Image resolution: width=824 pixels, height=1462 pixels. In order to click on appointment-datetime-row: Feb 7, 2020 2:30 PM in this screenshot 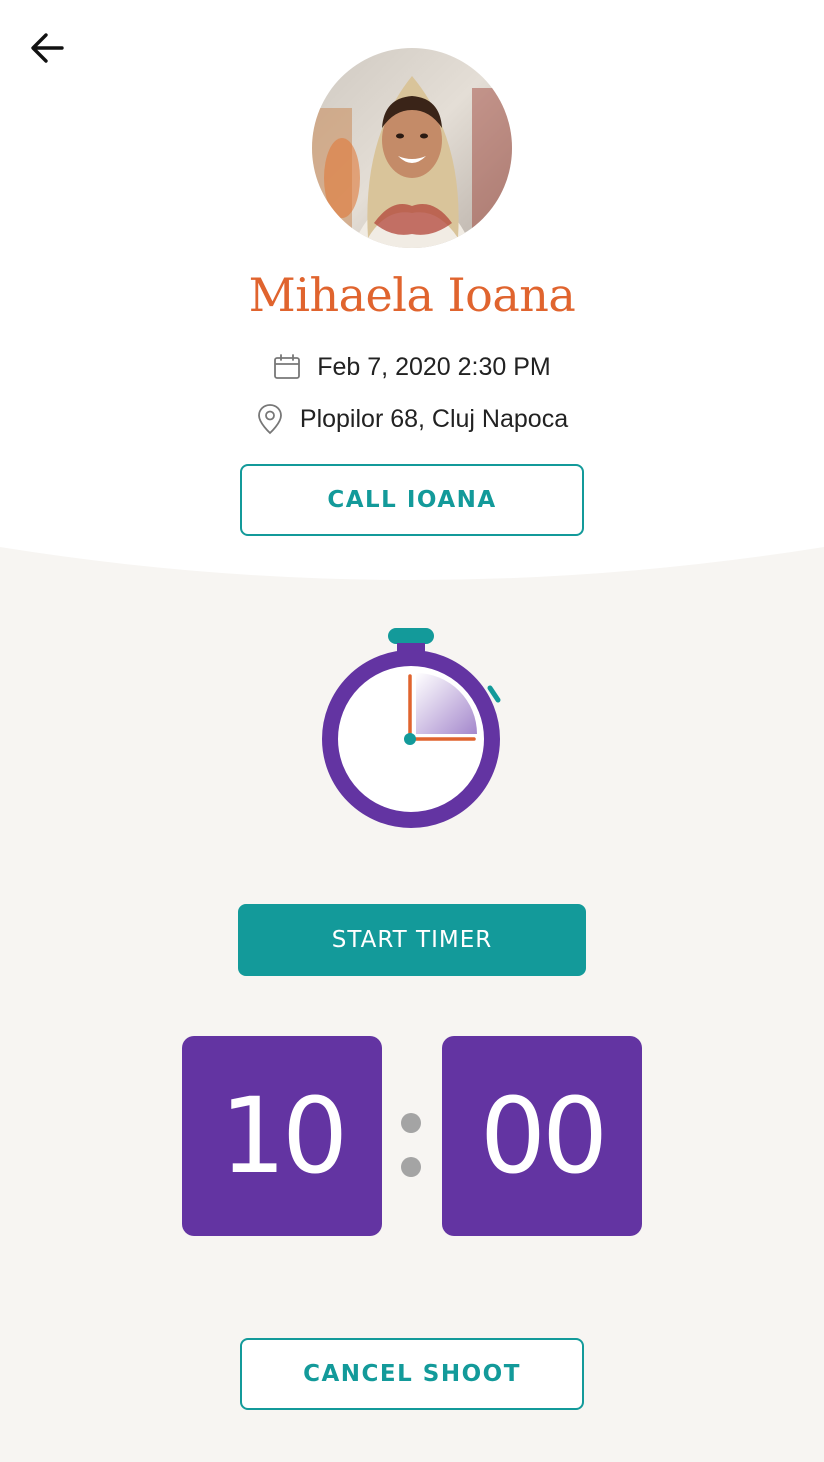, I will do `click(412, 367)`.